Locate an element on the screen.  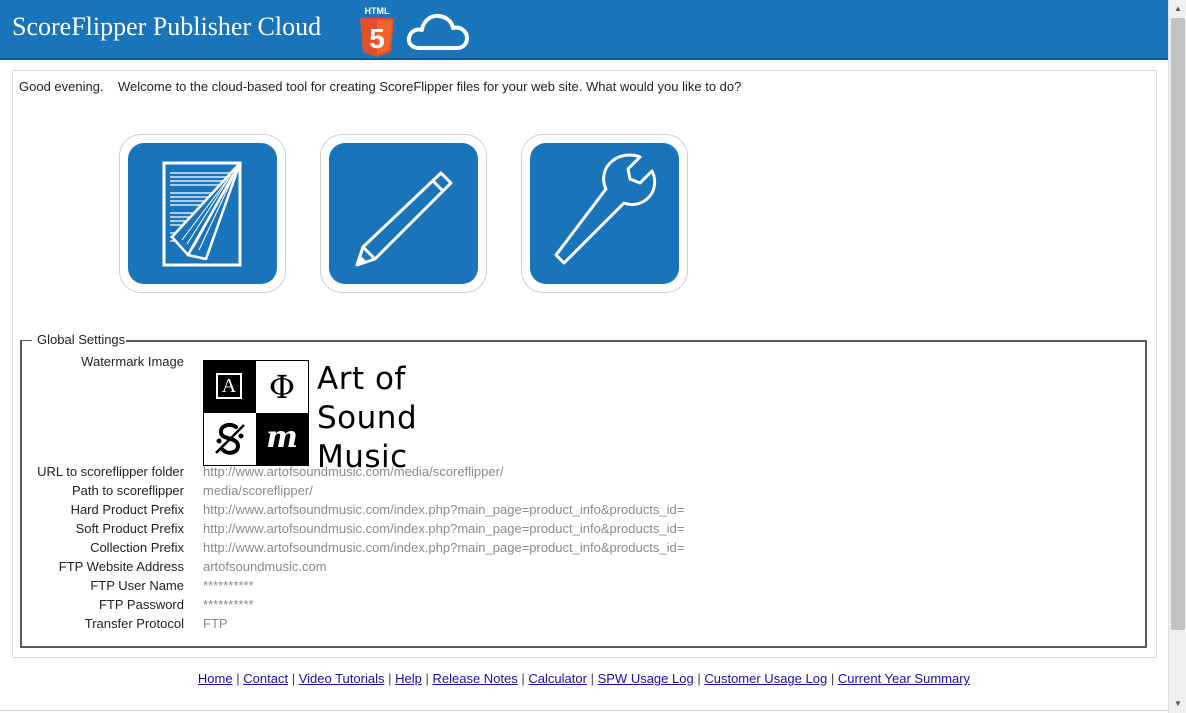
app-header: ScoreFlipper Publisher Cloud HTML 5 is located at coordinates (584, 30).